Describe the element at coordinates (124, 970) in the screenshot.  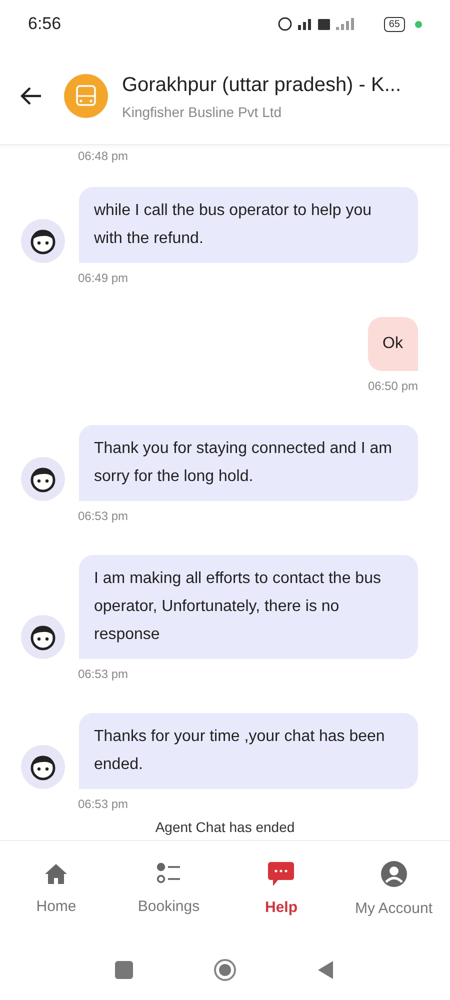
I see `recents-button` at that location.